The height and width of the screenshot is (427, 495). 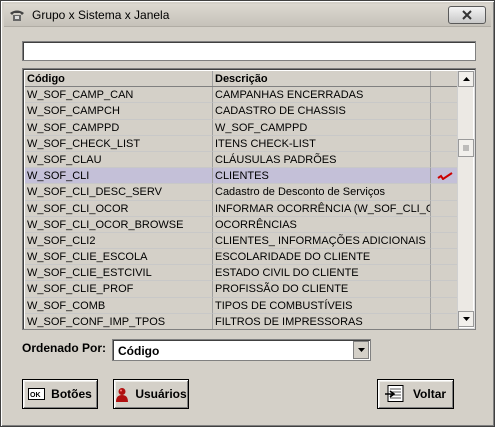 I want to click on cell-code: W_SOF_CLIE_PROF, so click(x=119, y=289).